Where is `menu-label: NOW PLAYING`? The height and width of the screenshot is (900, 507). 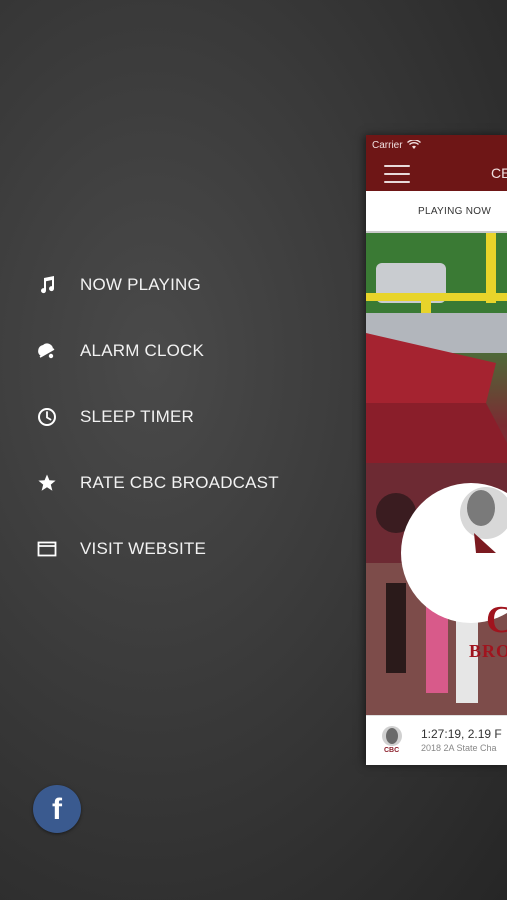 menu-label: NOW PLAYING is located at coordinates (140, 284).